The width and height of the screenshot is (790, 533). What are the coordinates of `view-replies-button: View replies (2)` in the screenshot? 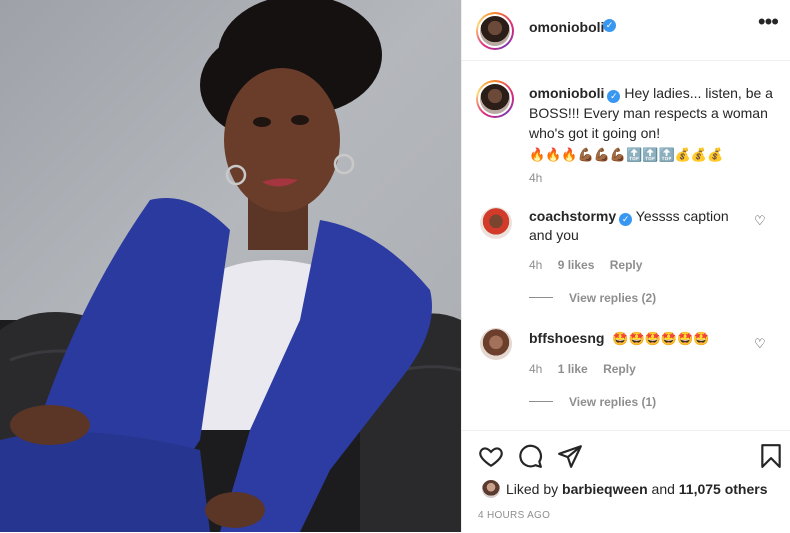 It's located at (592, 298).